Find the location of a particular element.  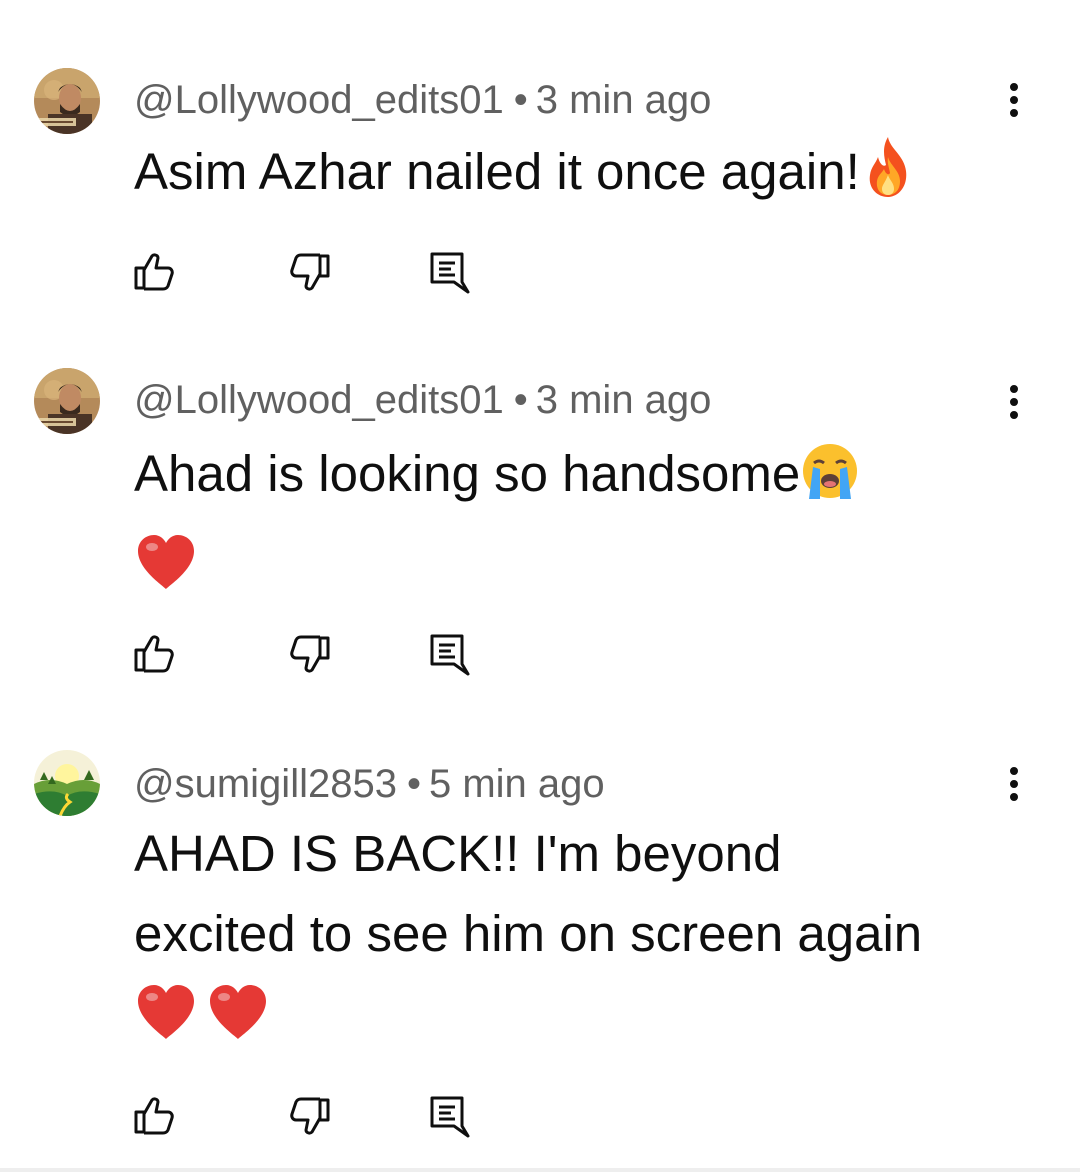

comment-text-line: excited to see him on screen again is located at coordinates (528, 933).